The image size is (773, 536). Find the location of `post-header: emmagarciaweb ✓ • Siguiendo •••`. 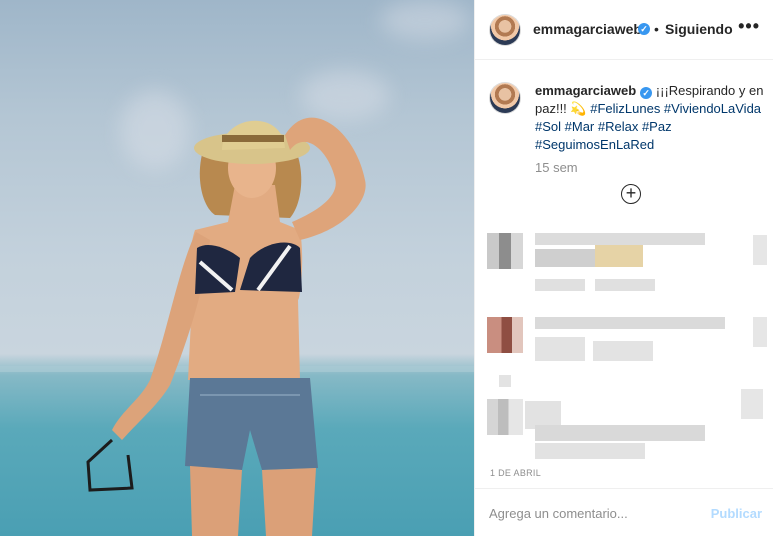

post-header: emmagarciaweb ✓ • Siguiendo ••• is located at coordinates (624, 30).